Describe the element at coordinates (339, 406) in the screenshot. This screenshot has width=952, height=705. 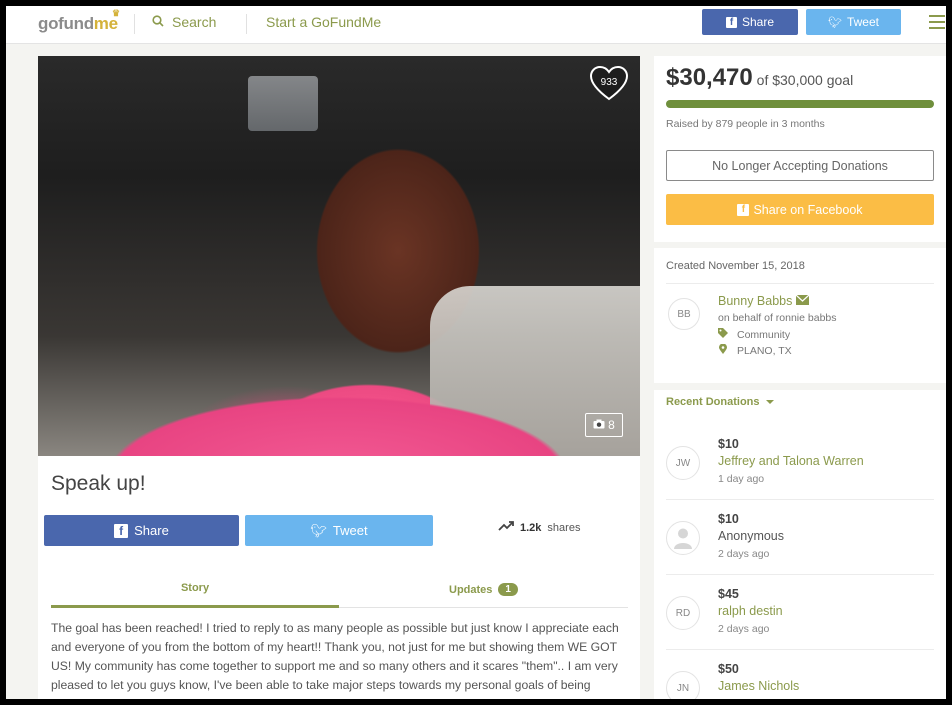
I see `photo-pink-sweater` at that location.